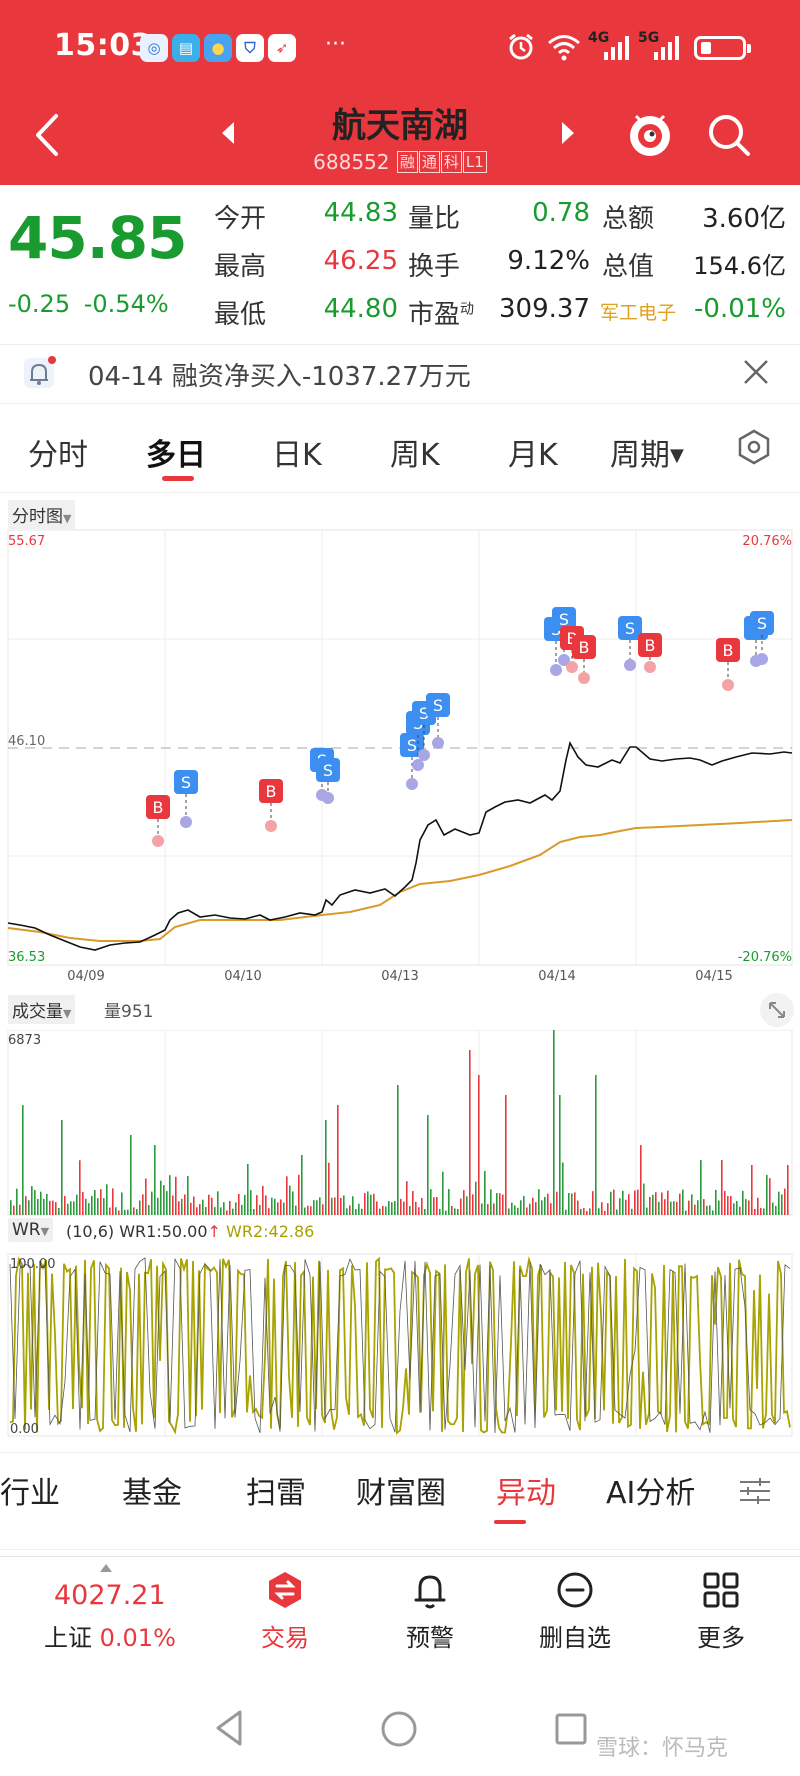 The height and width of the screenshot is (1776, 800). I want to click on average-price-line, so click(400, 880).